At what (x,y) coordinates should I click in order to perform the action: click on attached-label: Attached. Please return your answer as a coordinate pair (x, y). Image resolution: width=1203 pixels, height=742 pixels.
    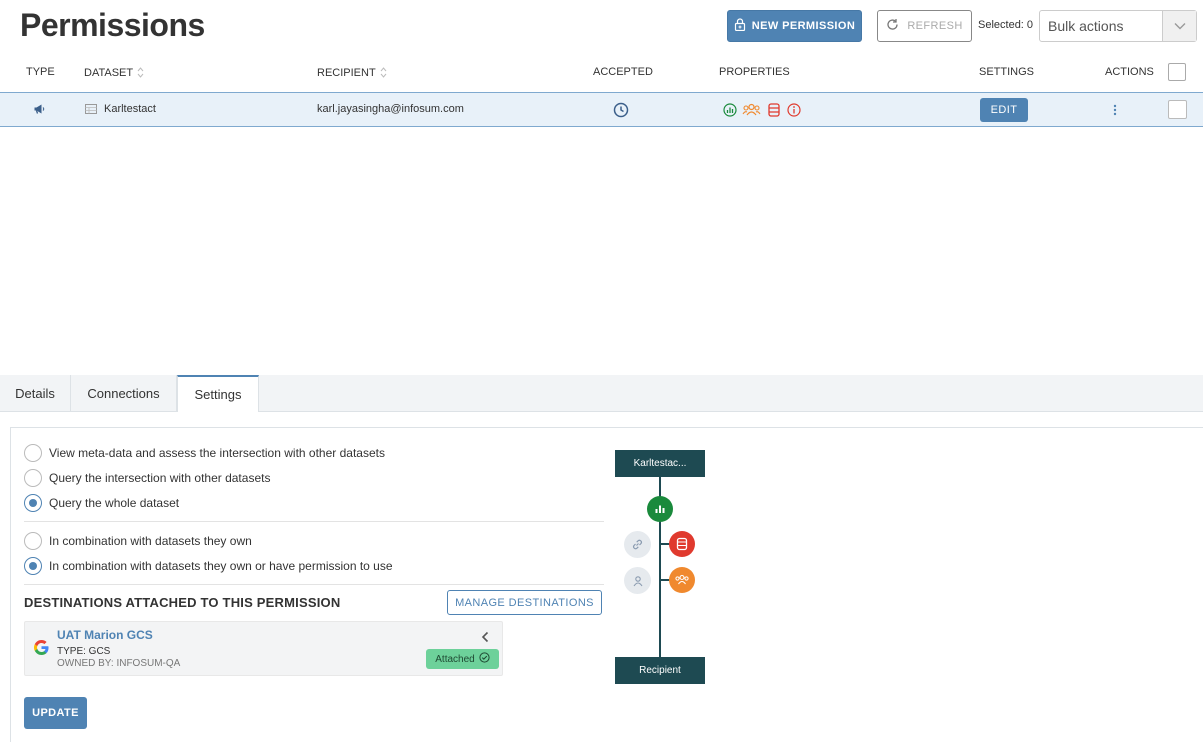
    Looking at the image, I should click on (455, 659).